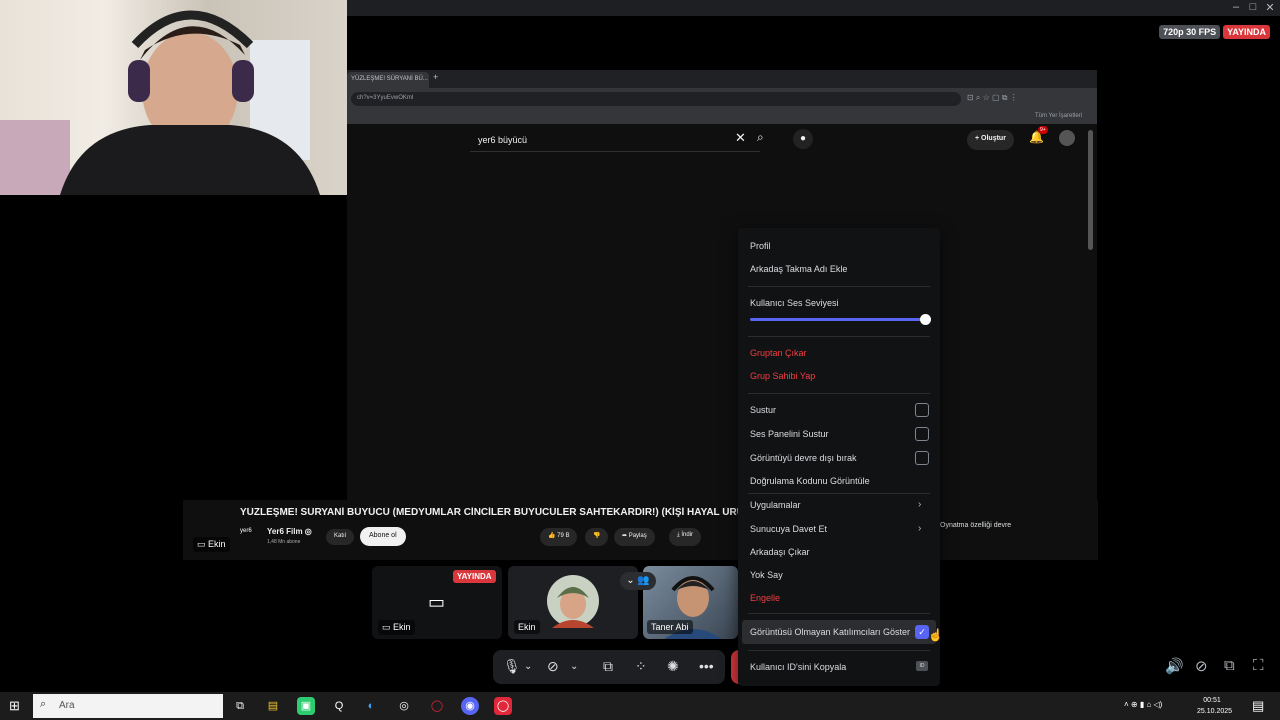 Image resolution: width=1280 pixels, height=720 pixels. What do you see at coordinates (706, 666) in the screenshot?
I see `more-options-icon: •••` at bounding box center [706, 666].